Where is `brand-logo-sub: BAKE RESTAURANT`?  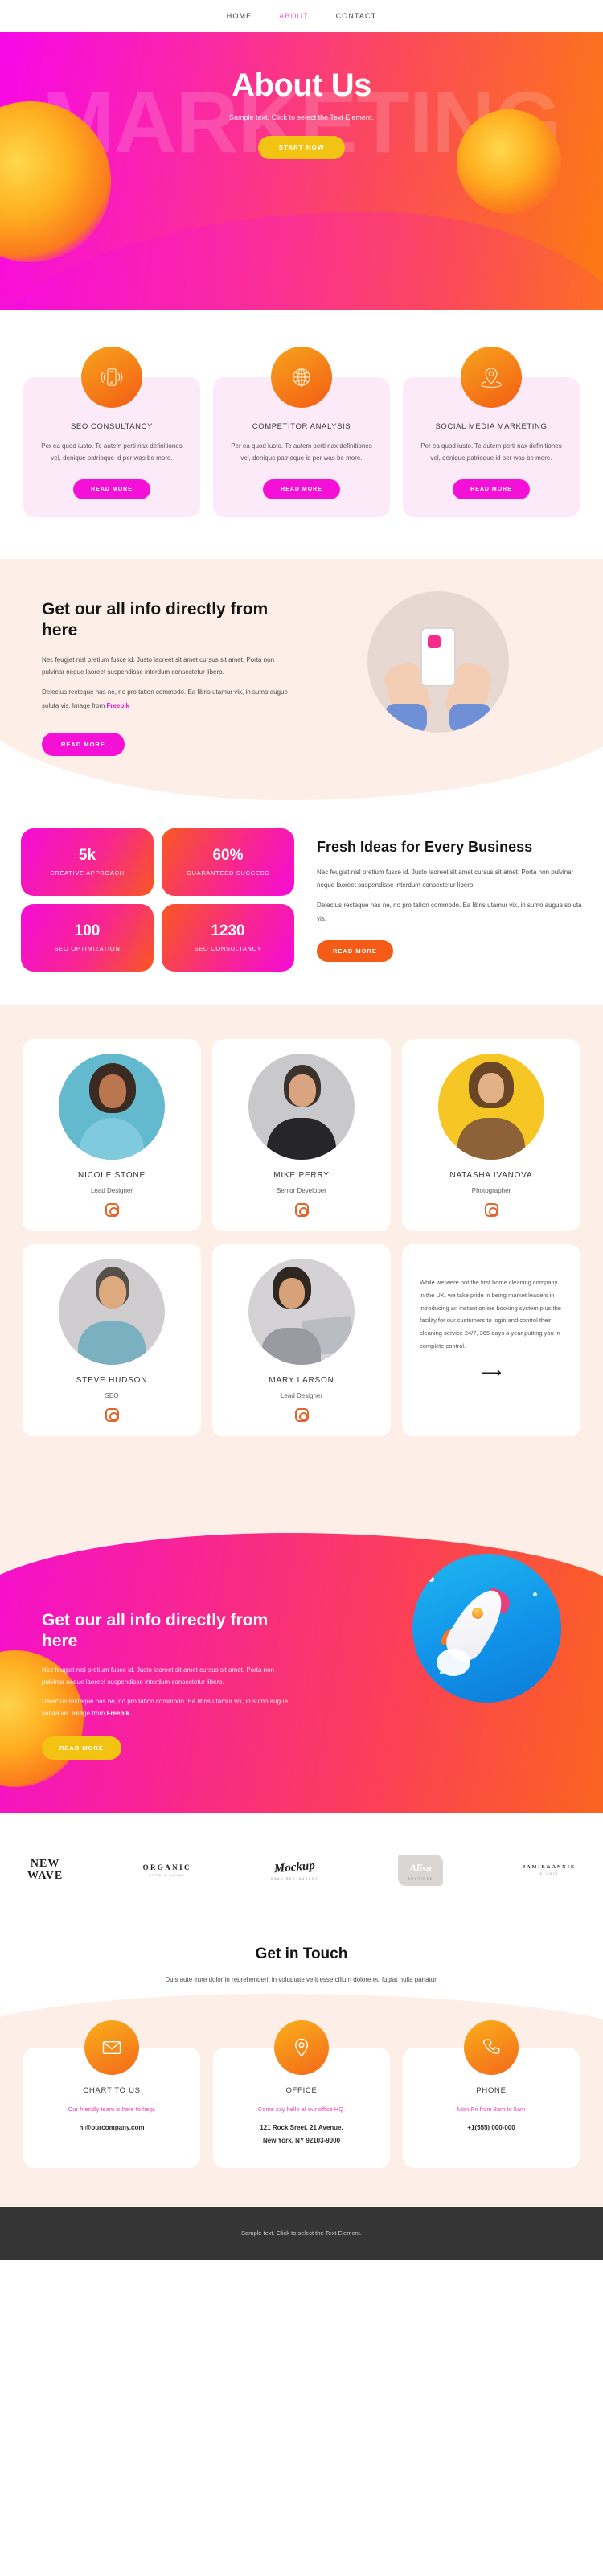
brand-logo-sub: BAKE RESTAURANT is located at coordinates (294, 1879).